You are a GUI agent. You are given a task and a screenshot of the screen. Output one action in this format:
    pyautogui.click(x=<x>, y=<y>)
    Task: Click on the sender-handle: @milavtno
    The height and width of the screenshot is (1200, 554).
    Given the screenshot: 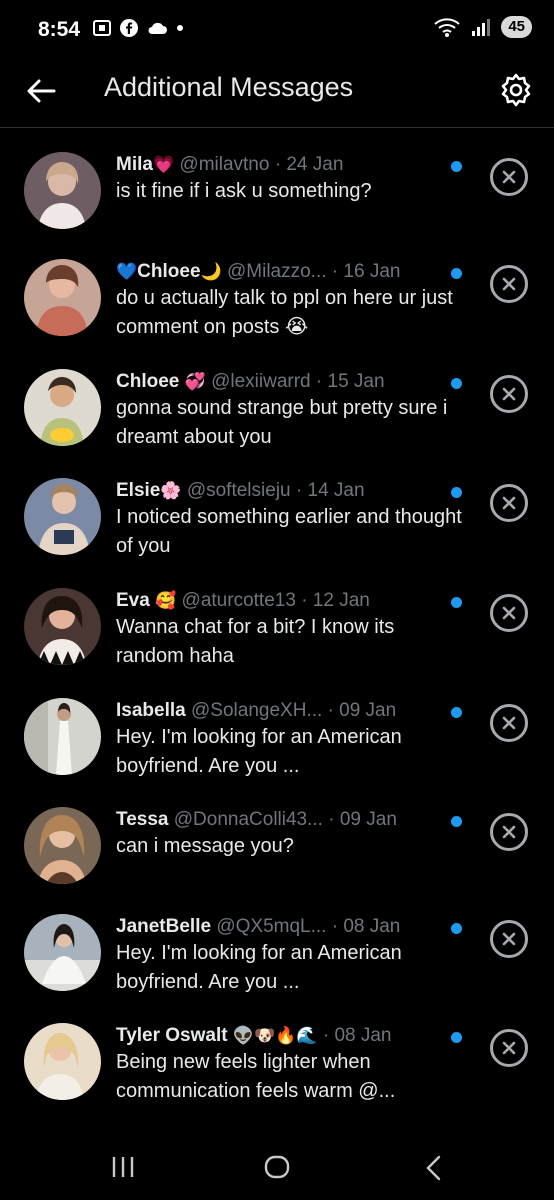 What is the action you would take?
    pyautogui.click(x=224, y=164)
    